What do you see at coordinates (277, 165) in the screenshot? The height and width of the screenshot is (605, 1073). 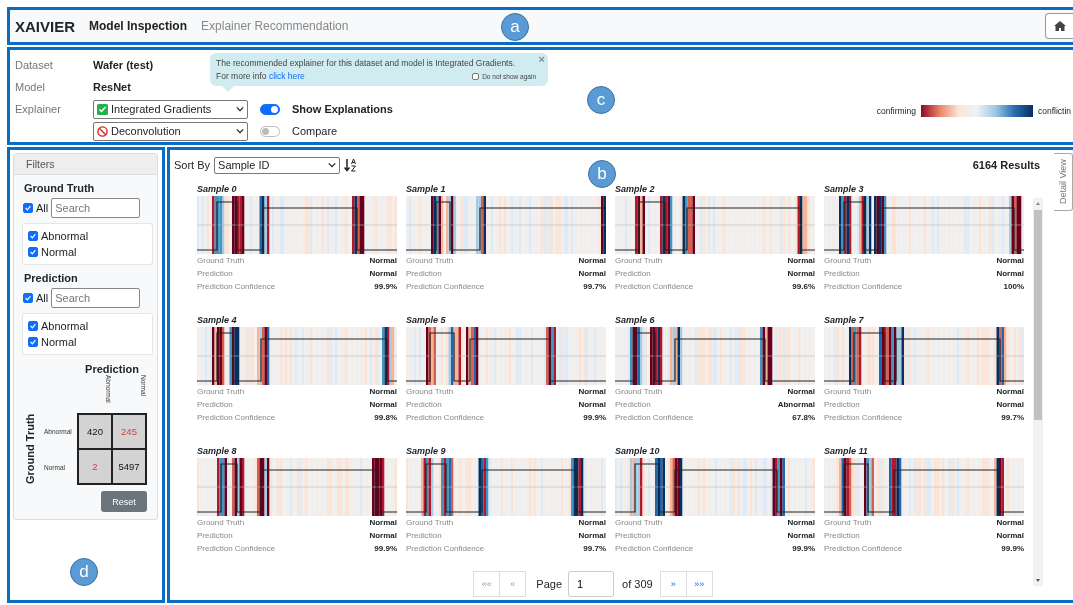 I see `sort-select: Sample ID` at bounding box center [277, 165].